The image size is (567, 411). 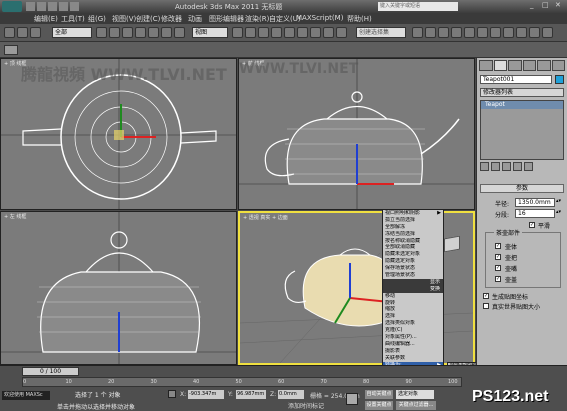 What do you see at coordinates (381, 32) in the screenshot?
I see `selection-set-input: 创建选择集` at bounding box center [381, 32].